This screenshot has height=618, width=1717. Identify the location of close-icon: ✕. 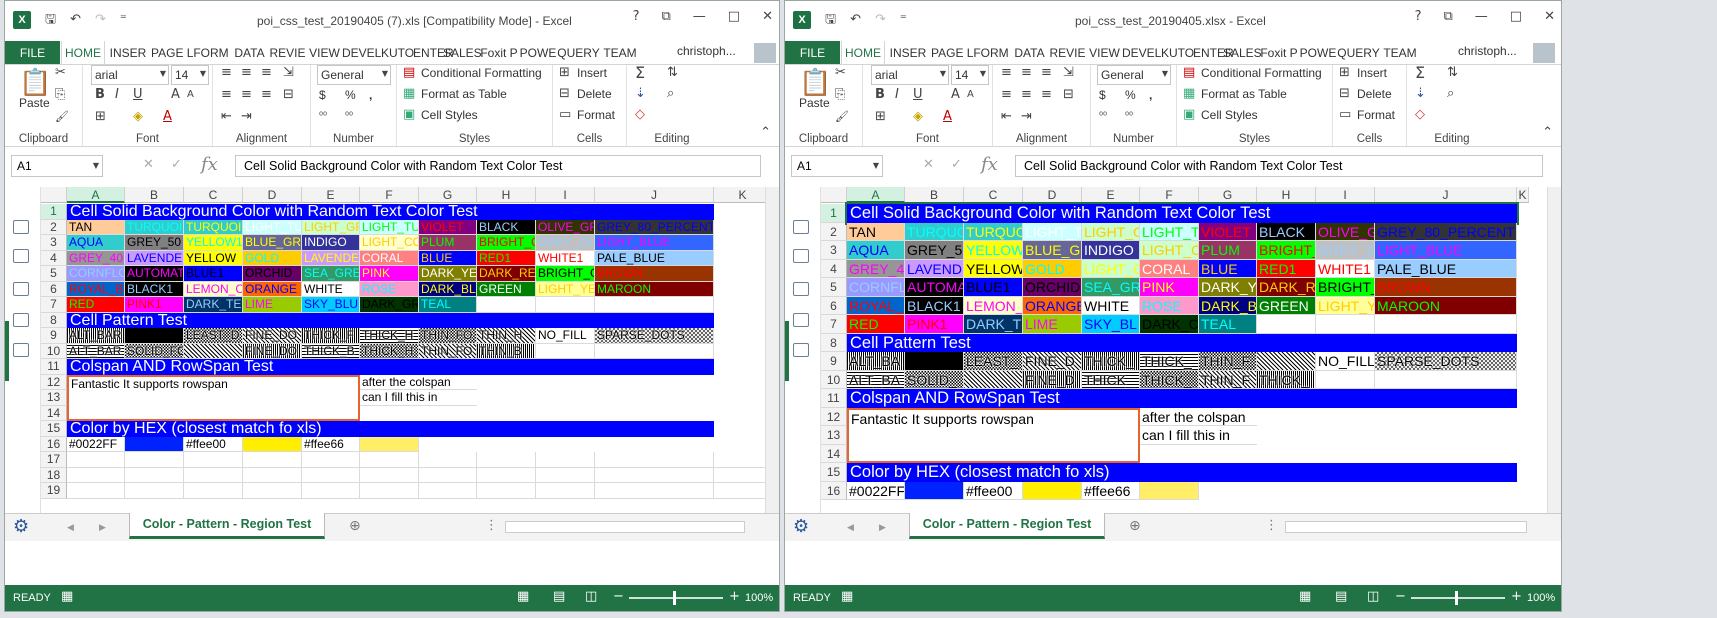
(767, 17).